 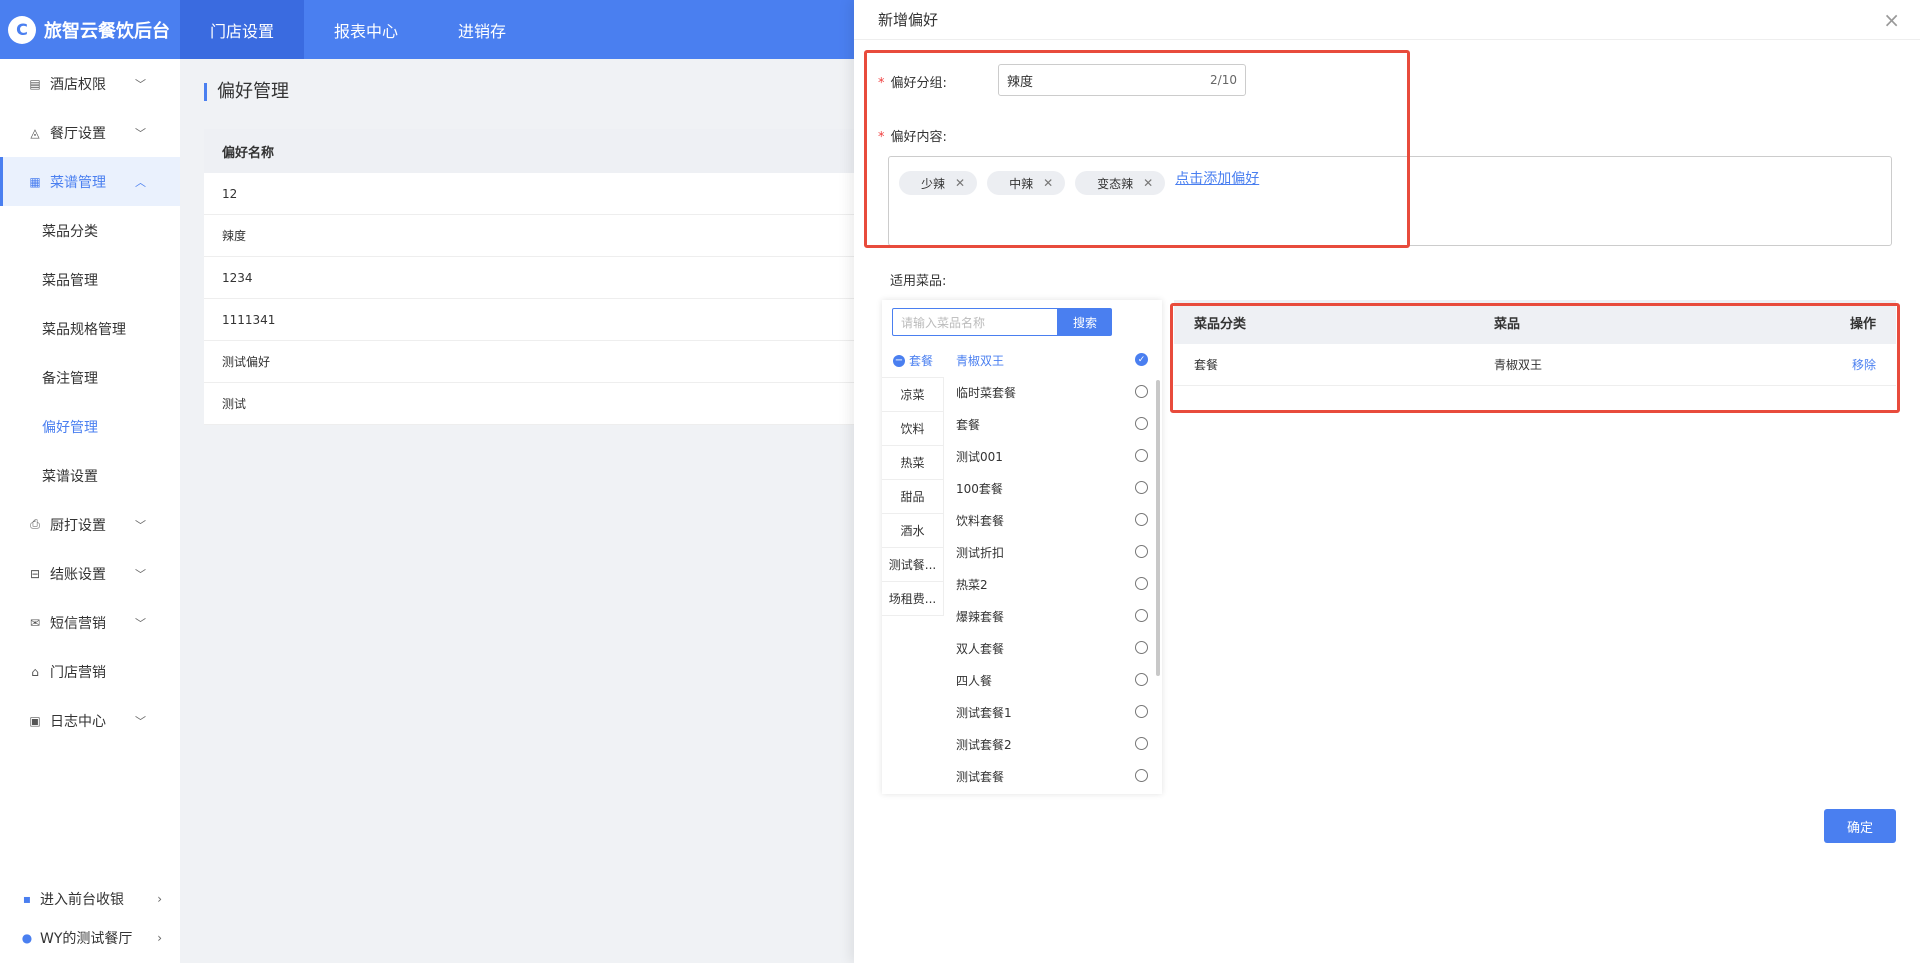 I want to click on dish-item: 测试001, so click(x=1053, y=456).